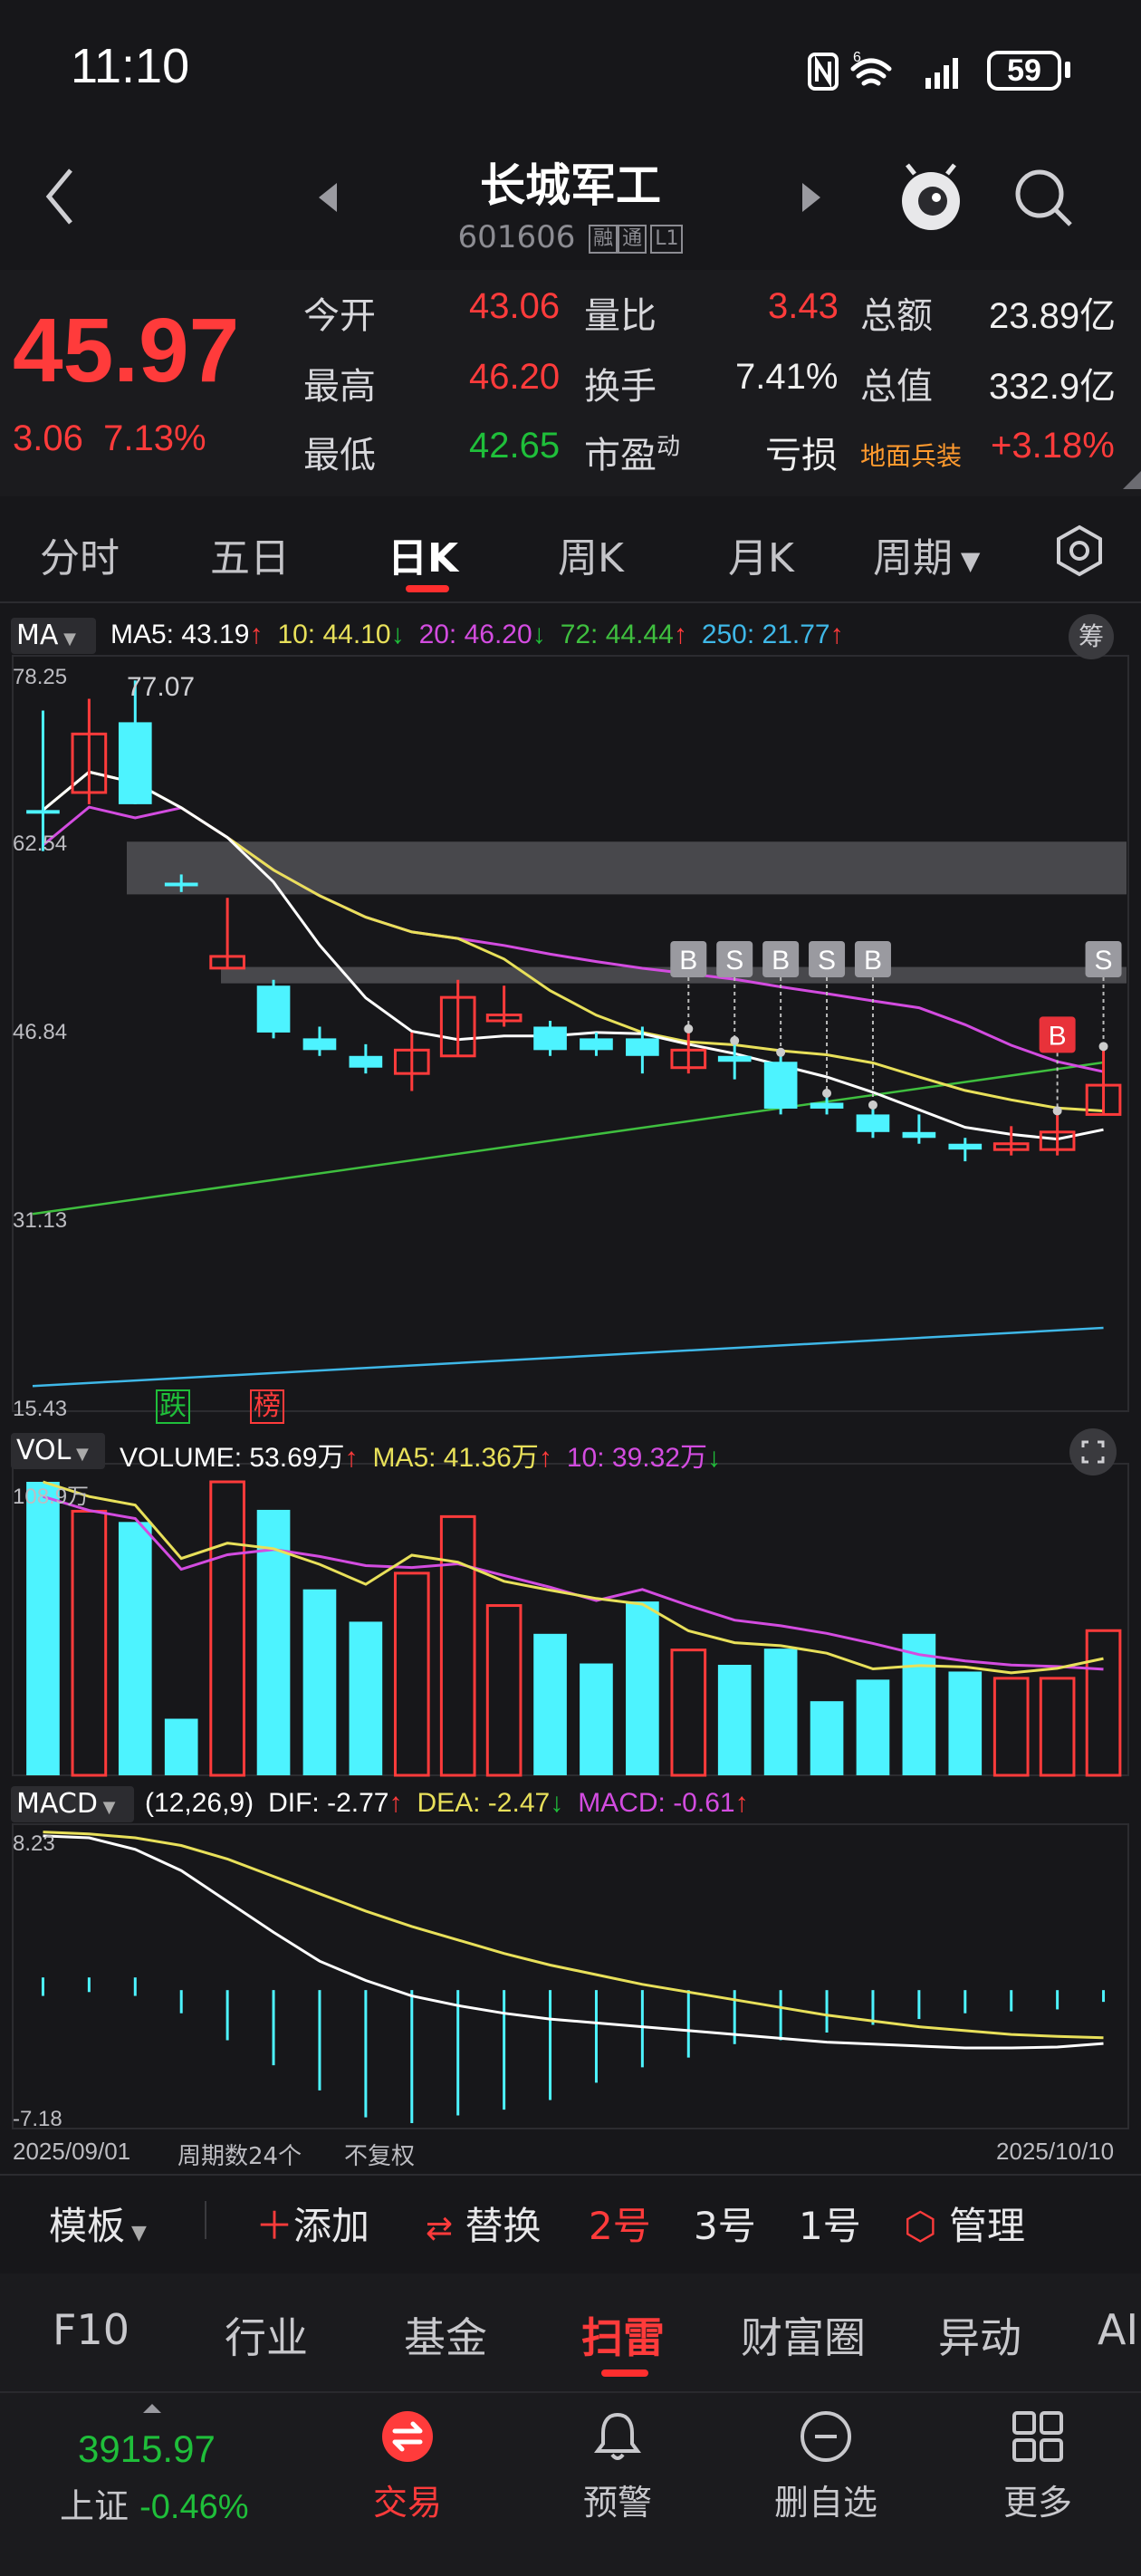  Describe the element at coordinates (37, 635) in the screenshot. I see `ma-label: MA` at that location.